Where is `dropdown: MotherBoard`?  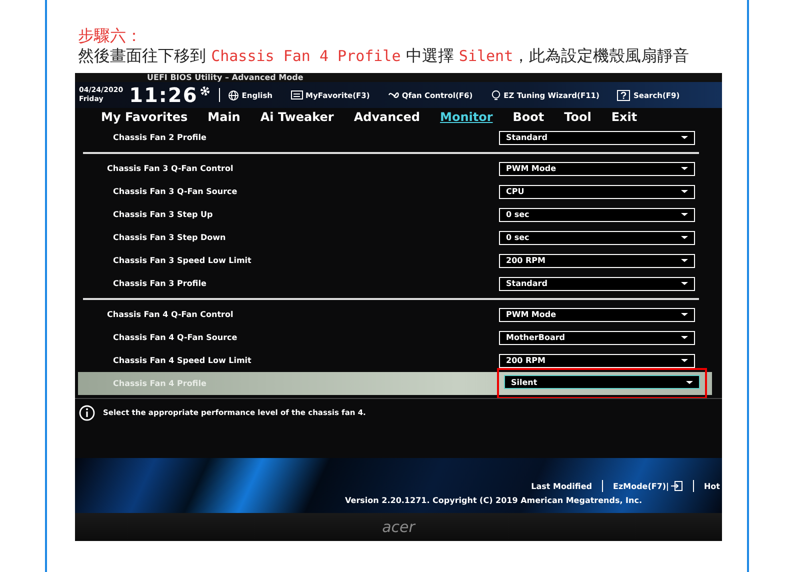
dropdown: MotherBoard is located at coordinates (597, 337).